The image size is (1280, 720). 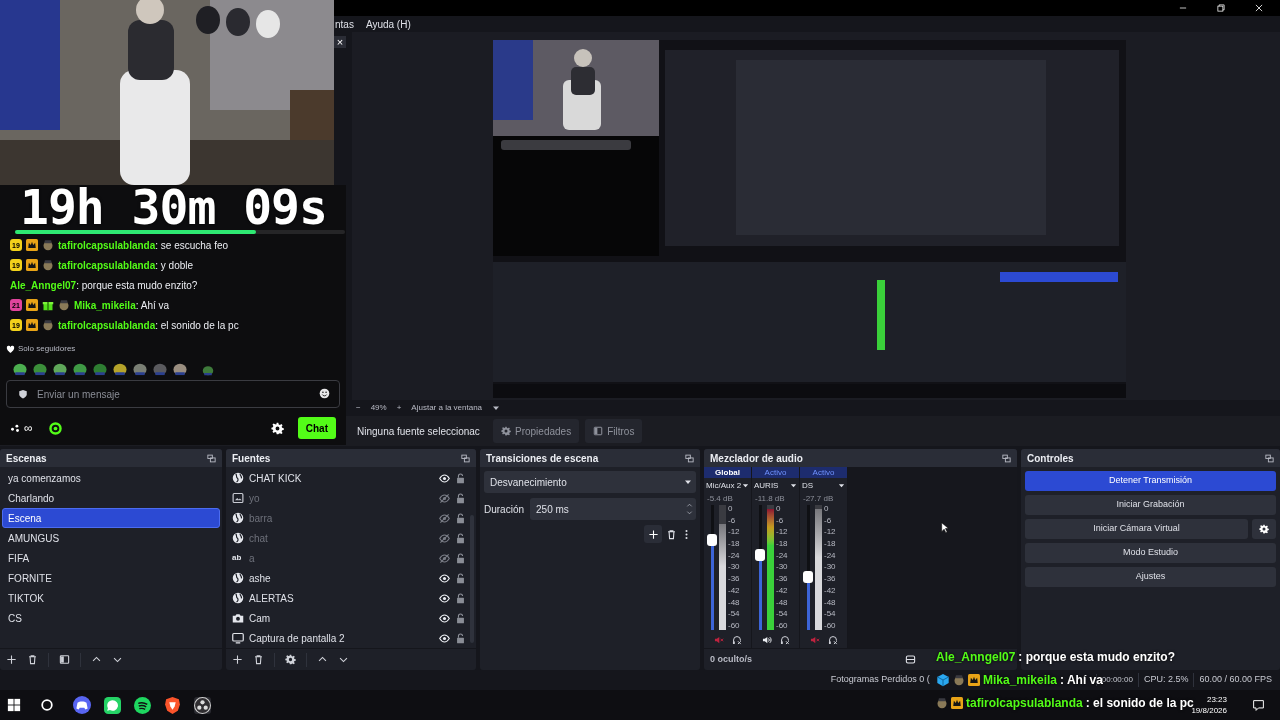 I want to click on source-item: ashe, so click(x=348, y=578).